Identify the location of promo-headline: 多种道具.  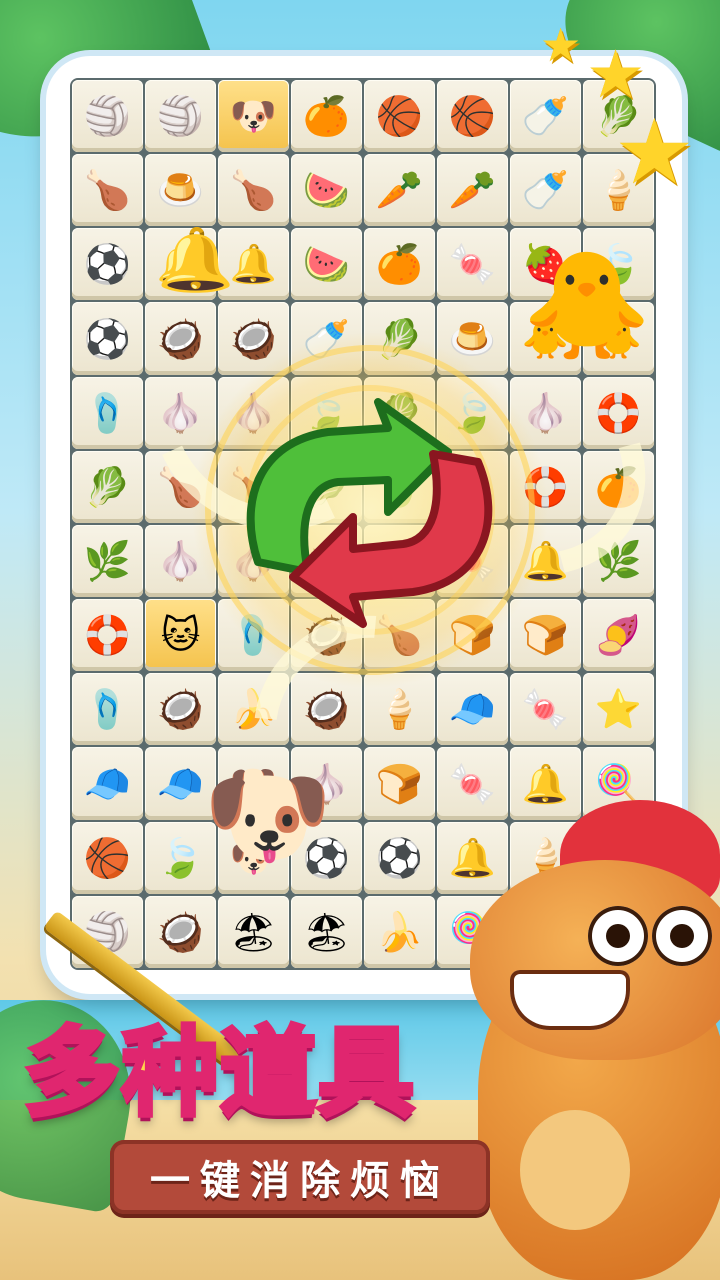
(219, 1073).